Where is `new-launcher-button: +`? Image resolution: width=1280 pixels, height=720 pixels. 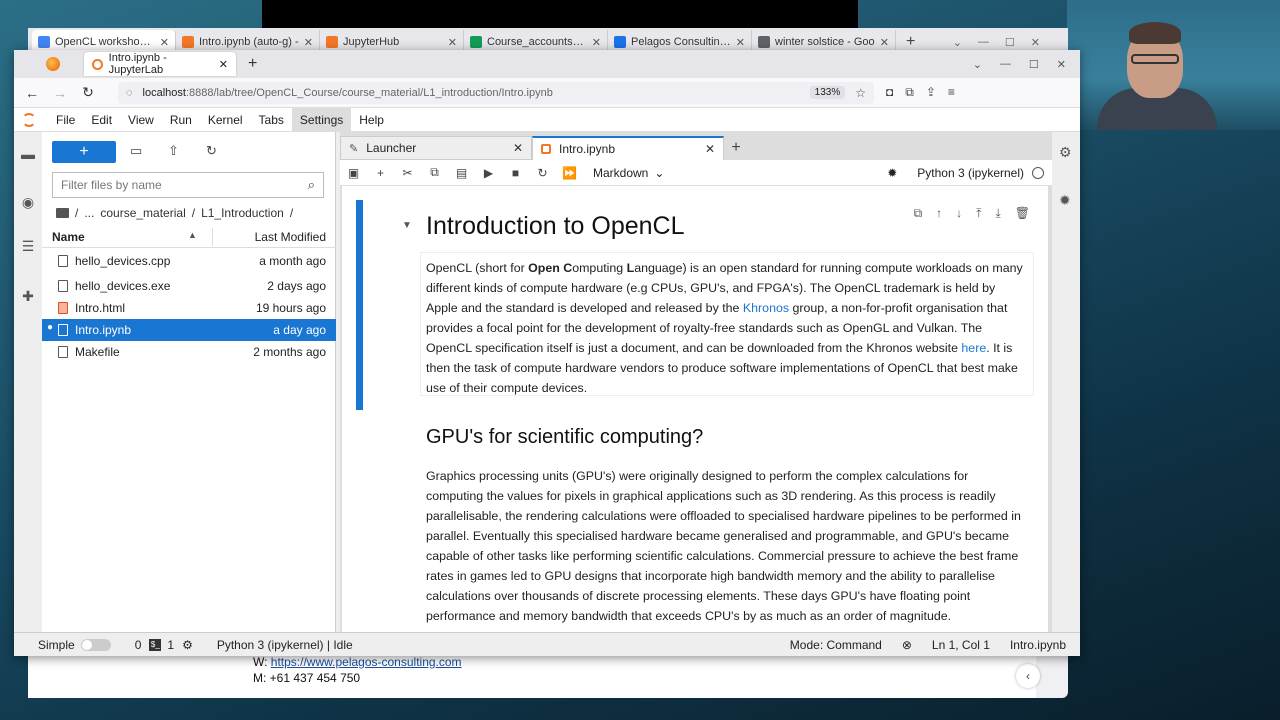 new-launcher-button: + is located at coordinates (84, 152).